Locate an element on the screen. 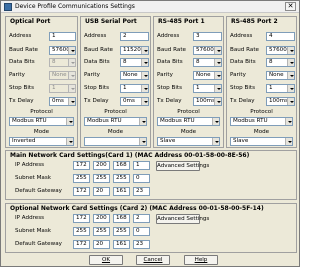 The height and width of the screenshot is (267, 320). port-4-data-bits-select: 8 is located at coordinates (280, 62).